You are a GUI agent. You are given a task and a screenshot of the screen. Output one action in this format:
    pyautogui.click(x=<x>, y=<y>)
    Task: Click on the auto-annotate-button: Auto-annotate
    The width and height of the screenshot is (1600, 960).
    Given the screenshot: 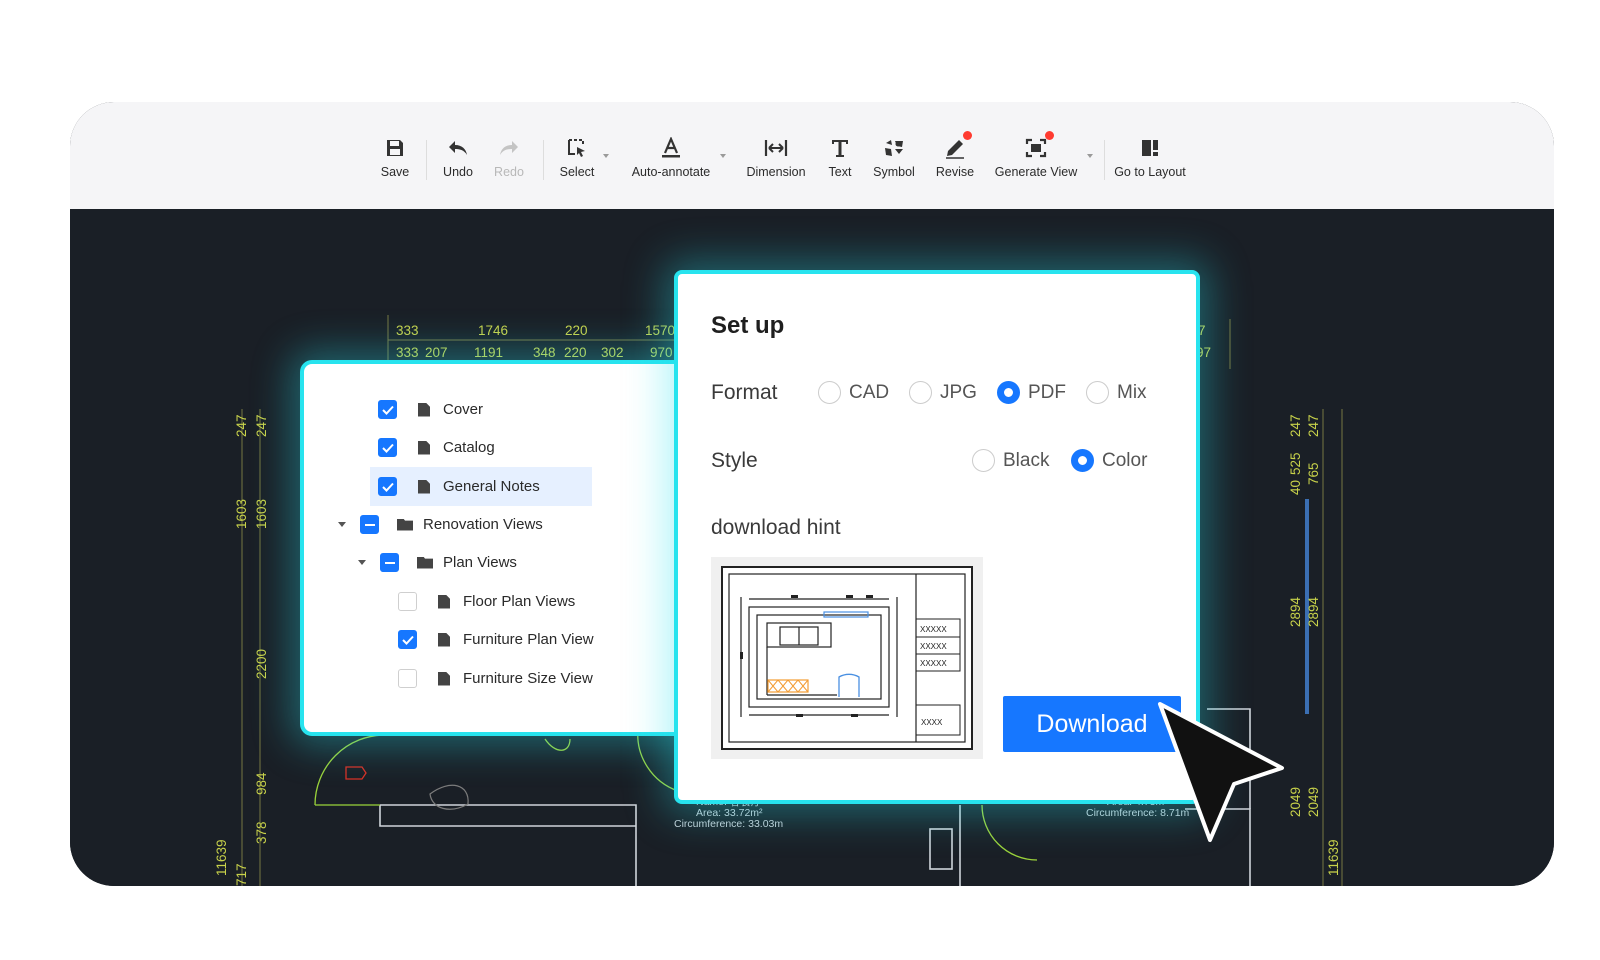 What is the action you would take?
    pyautogui.click(x=671, y=157)
    